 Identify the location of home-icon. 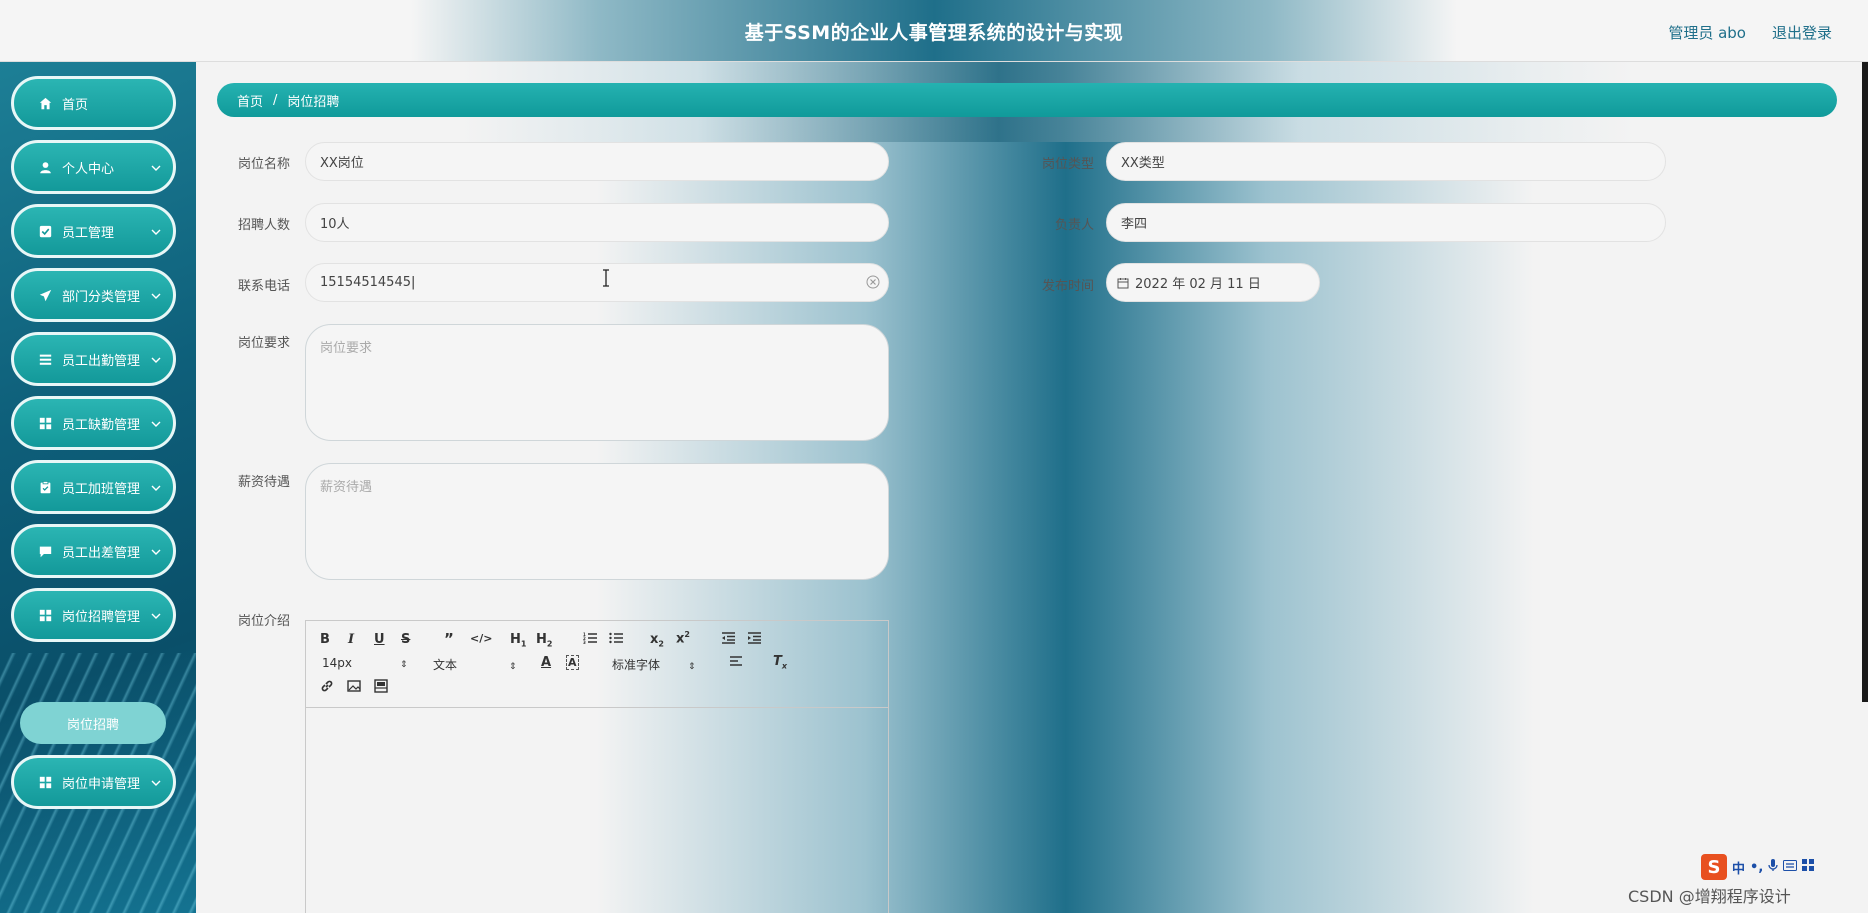
(45, 103).